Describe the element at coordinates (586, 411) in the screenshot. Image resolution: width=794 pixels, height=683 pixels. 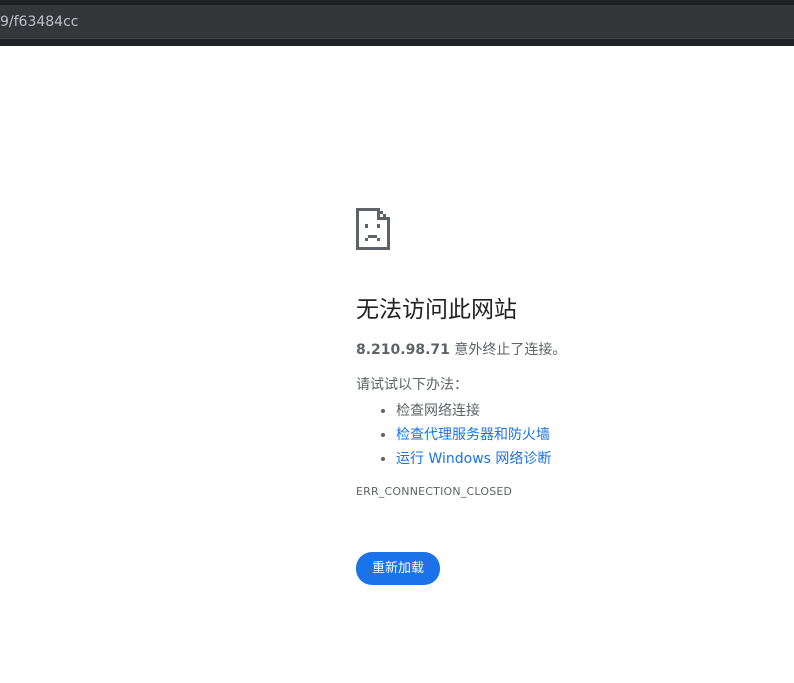
I see `suggestion-check-network: 检查网络连接` at that location.